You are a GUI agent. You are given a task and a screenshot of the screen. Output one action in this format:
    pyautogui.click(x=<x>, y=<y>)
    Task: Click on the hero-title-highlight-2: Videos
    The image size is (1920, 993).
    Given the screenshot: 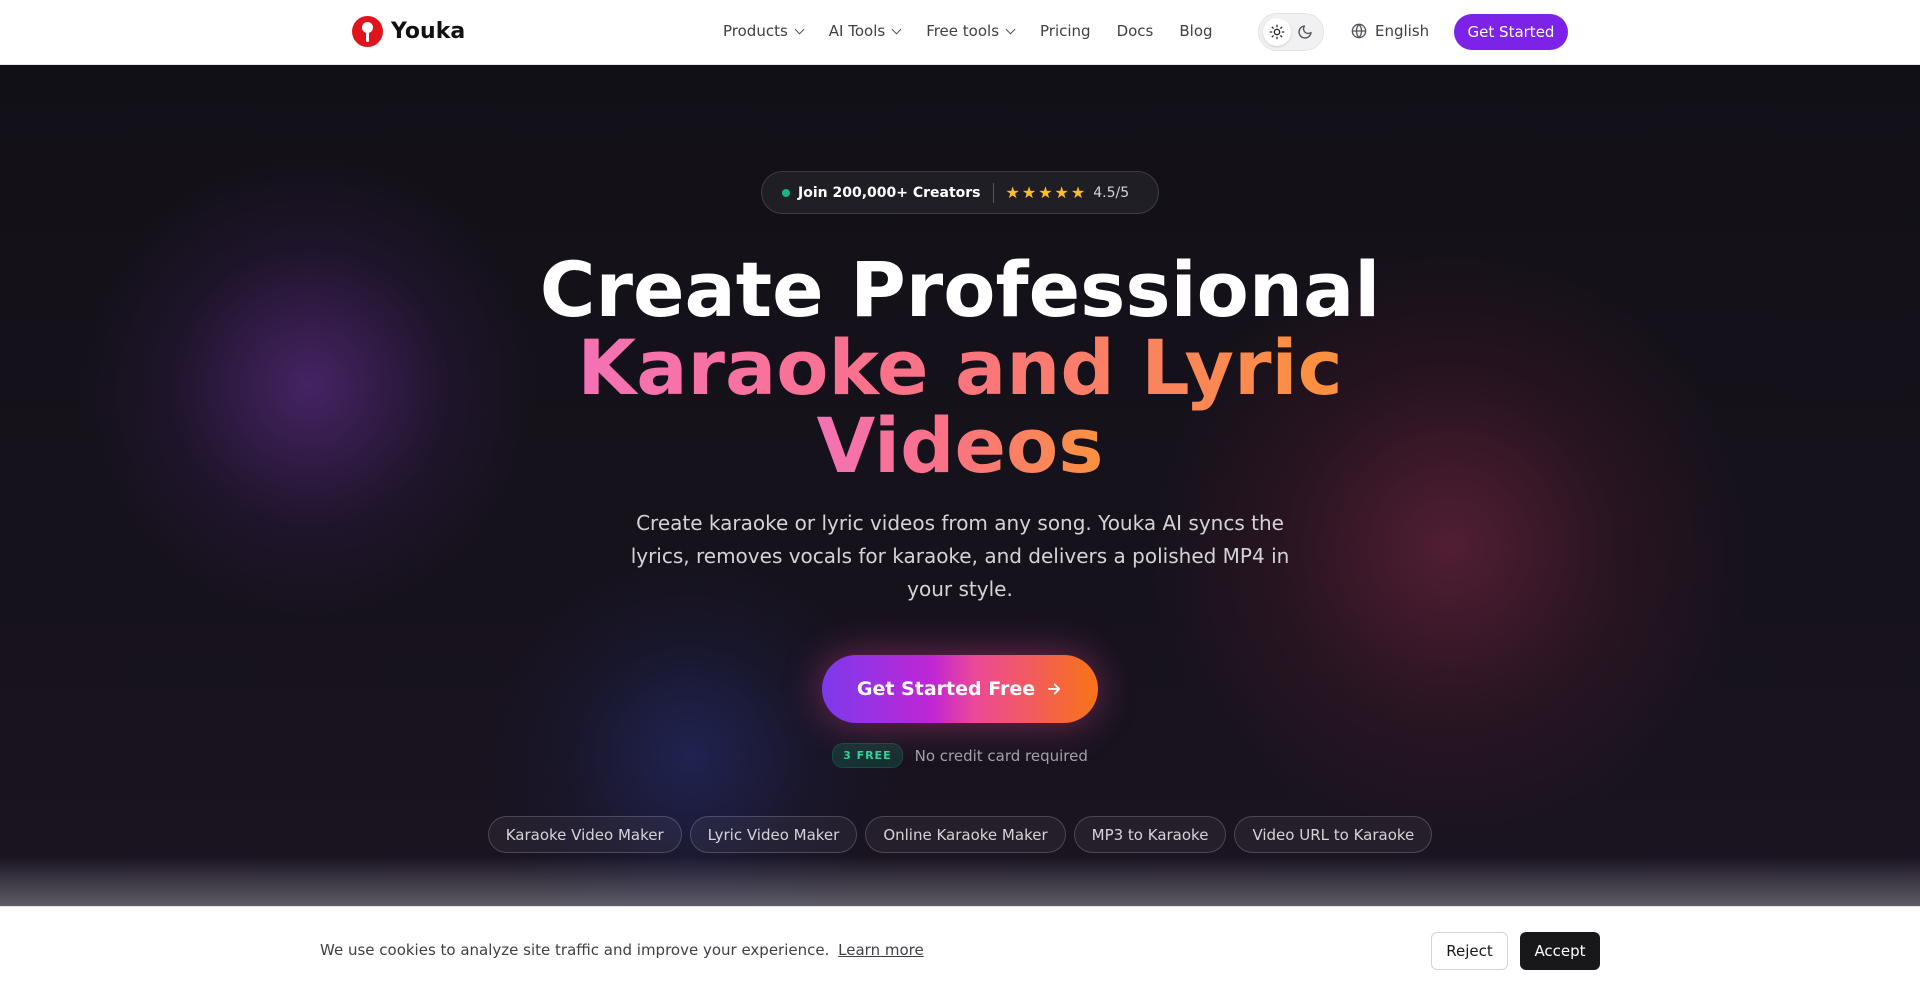 What is the action you would take?
    pyautogui.click(x=960, y=445)
    